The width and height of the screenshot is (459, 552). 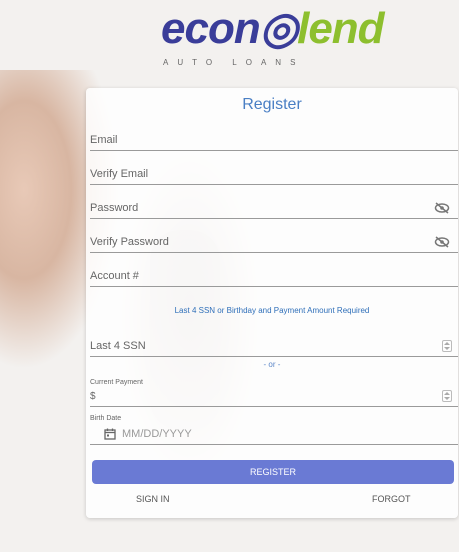 What do you see at coordinates (273, 472) in the screenshot?
I see `register-button: REGISTER` at bounding box center [273, 472].